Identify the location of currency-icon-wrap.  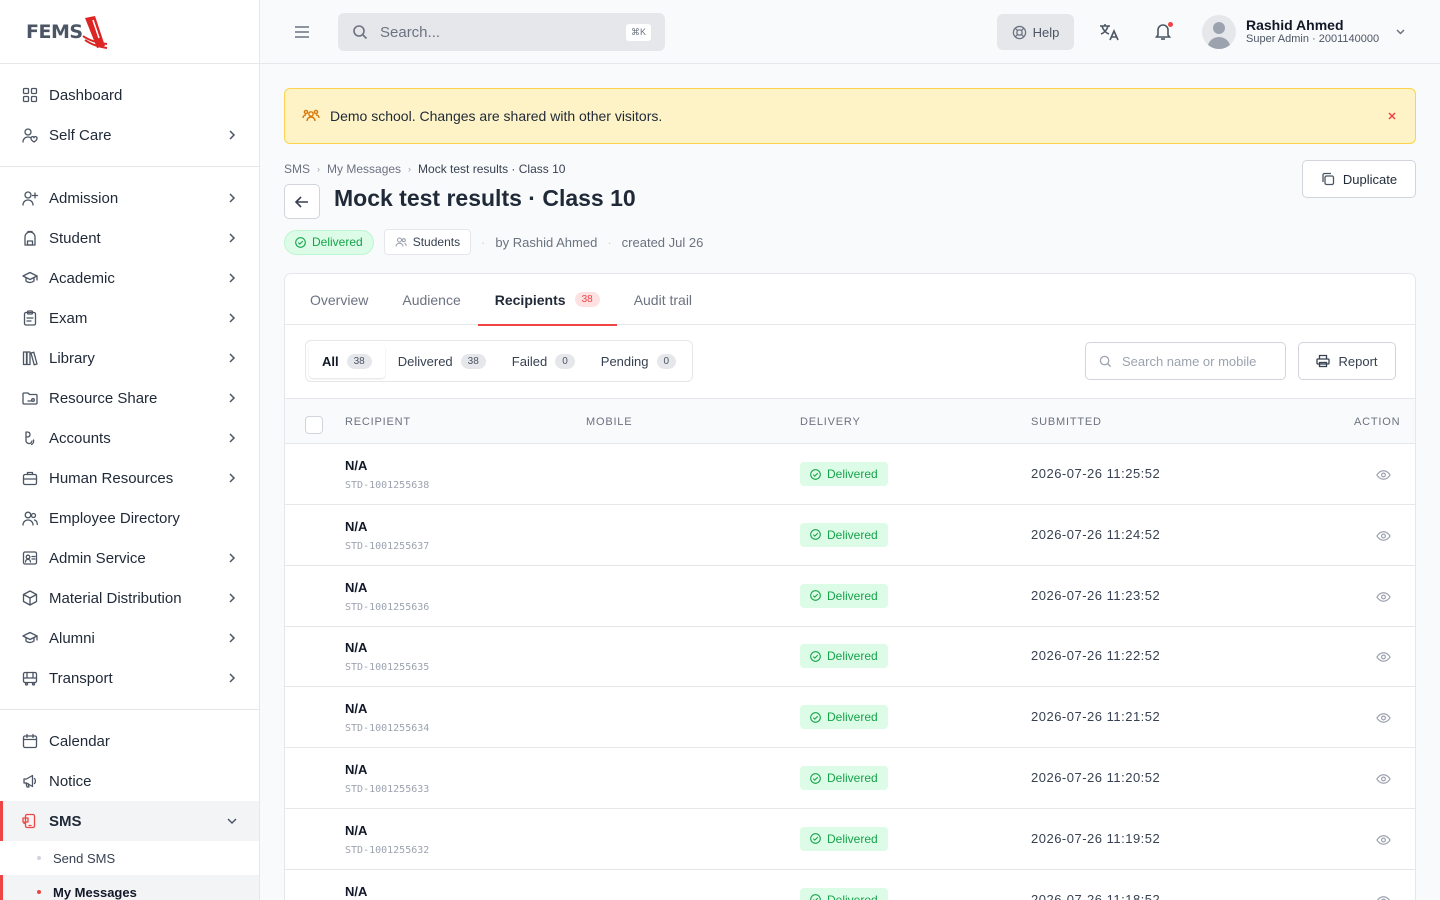
(30, 438).